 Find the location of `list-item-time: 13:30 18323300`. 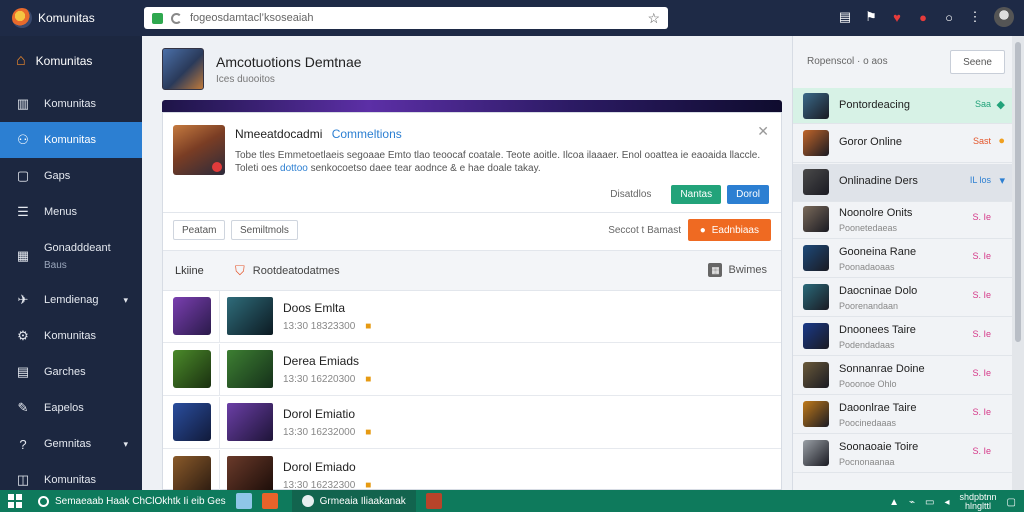

list-item-time: 13:30 18323300 is located at coordinates (319, 326).